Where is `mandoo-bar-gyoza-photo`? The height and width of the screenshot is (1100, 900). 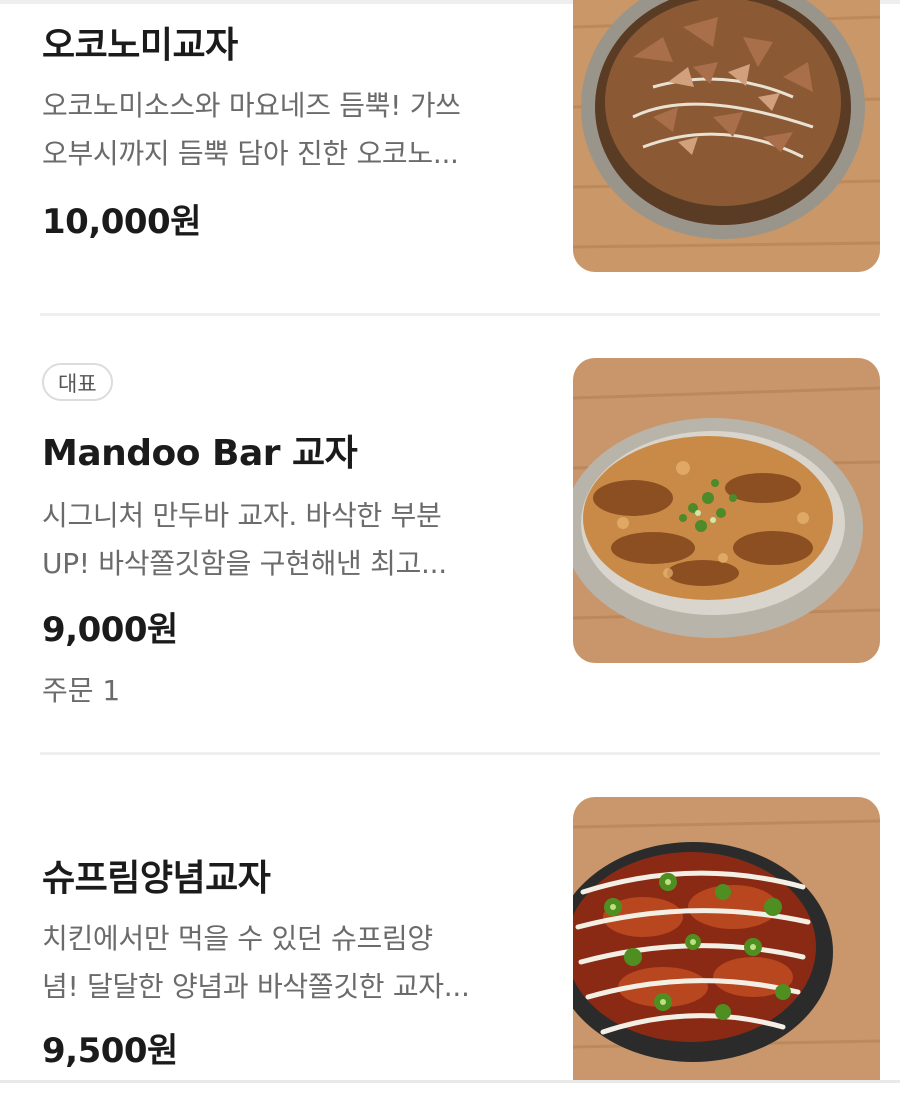
mandoo-bar-gyoza-photo is located at coordinates (726, 510).